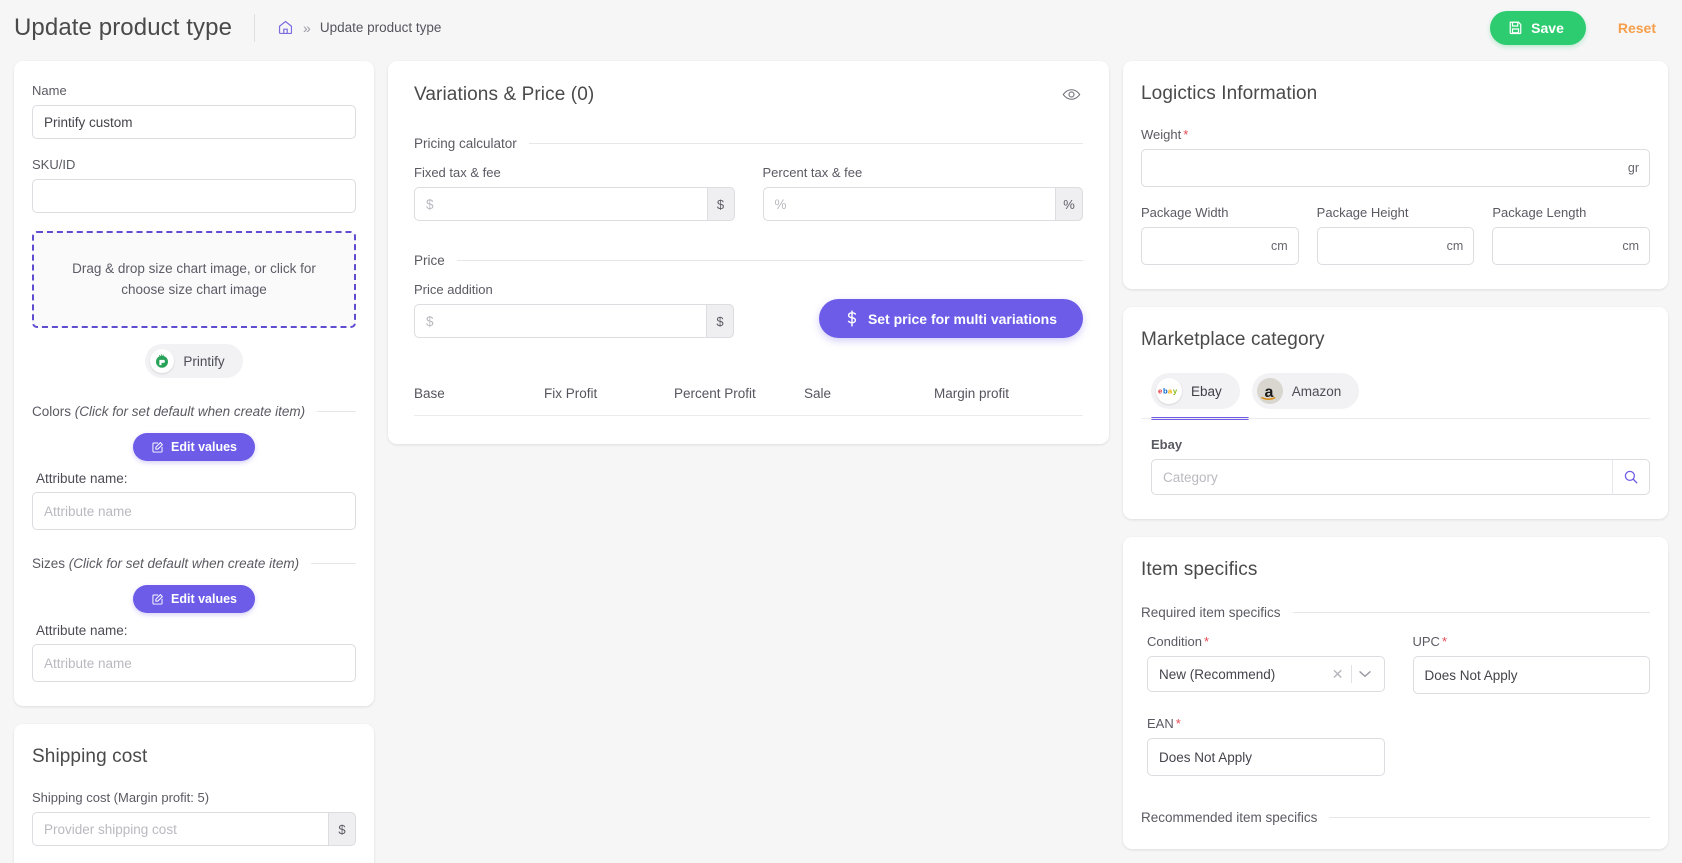  I want to click on pricing-calculator-section-header: Pricing calculator, so click(748, 143).